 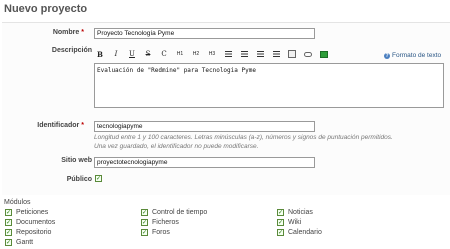 I want to click on heading2-button: H2, so click(x=196, y=54).